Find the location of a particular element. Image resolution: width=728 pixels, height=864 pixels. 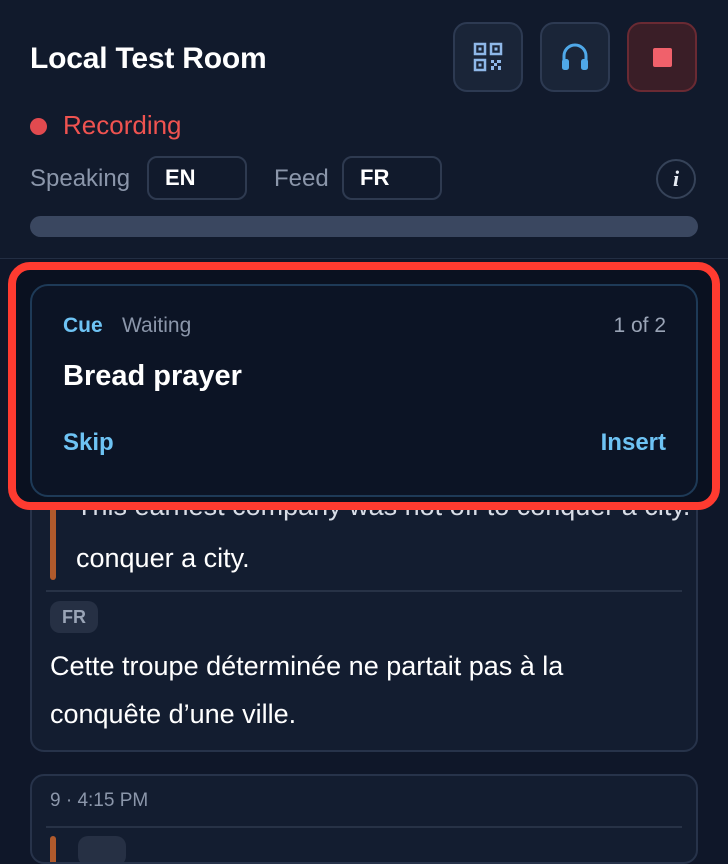

transcript-card: 9 · 4:15 PM is located at coordinates (364, 819).